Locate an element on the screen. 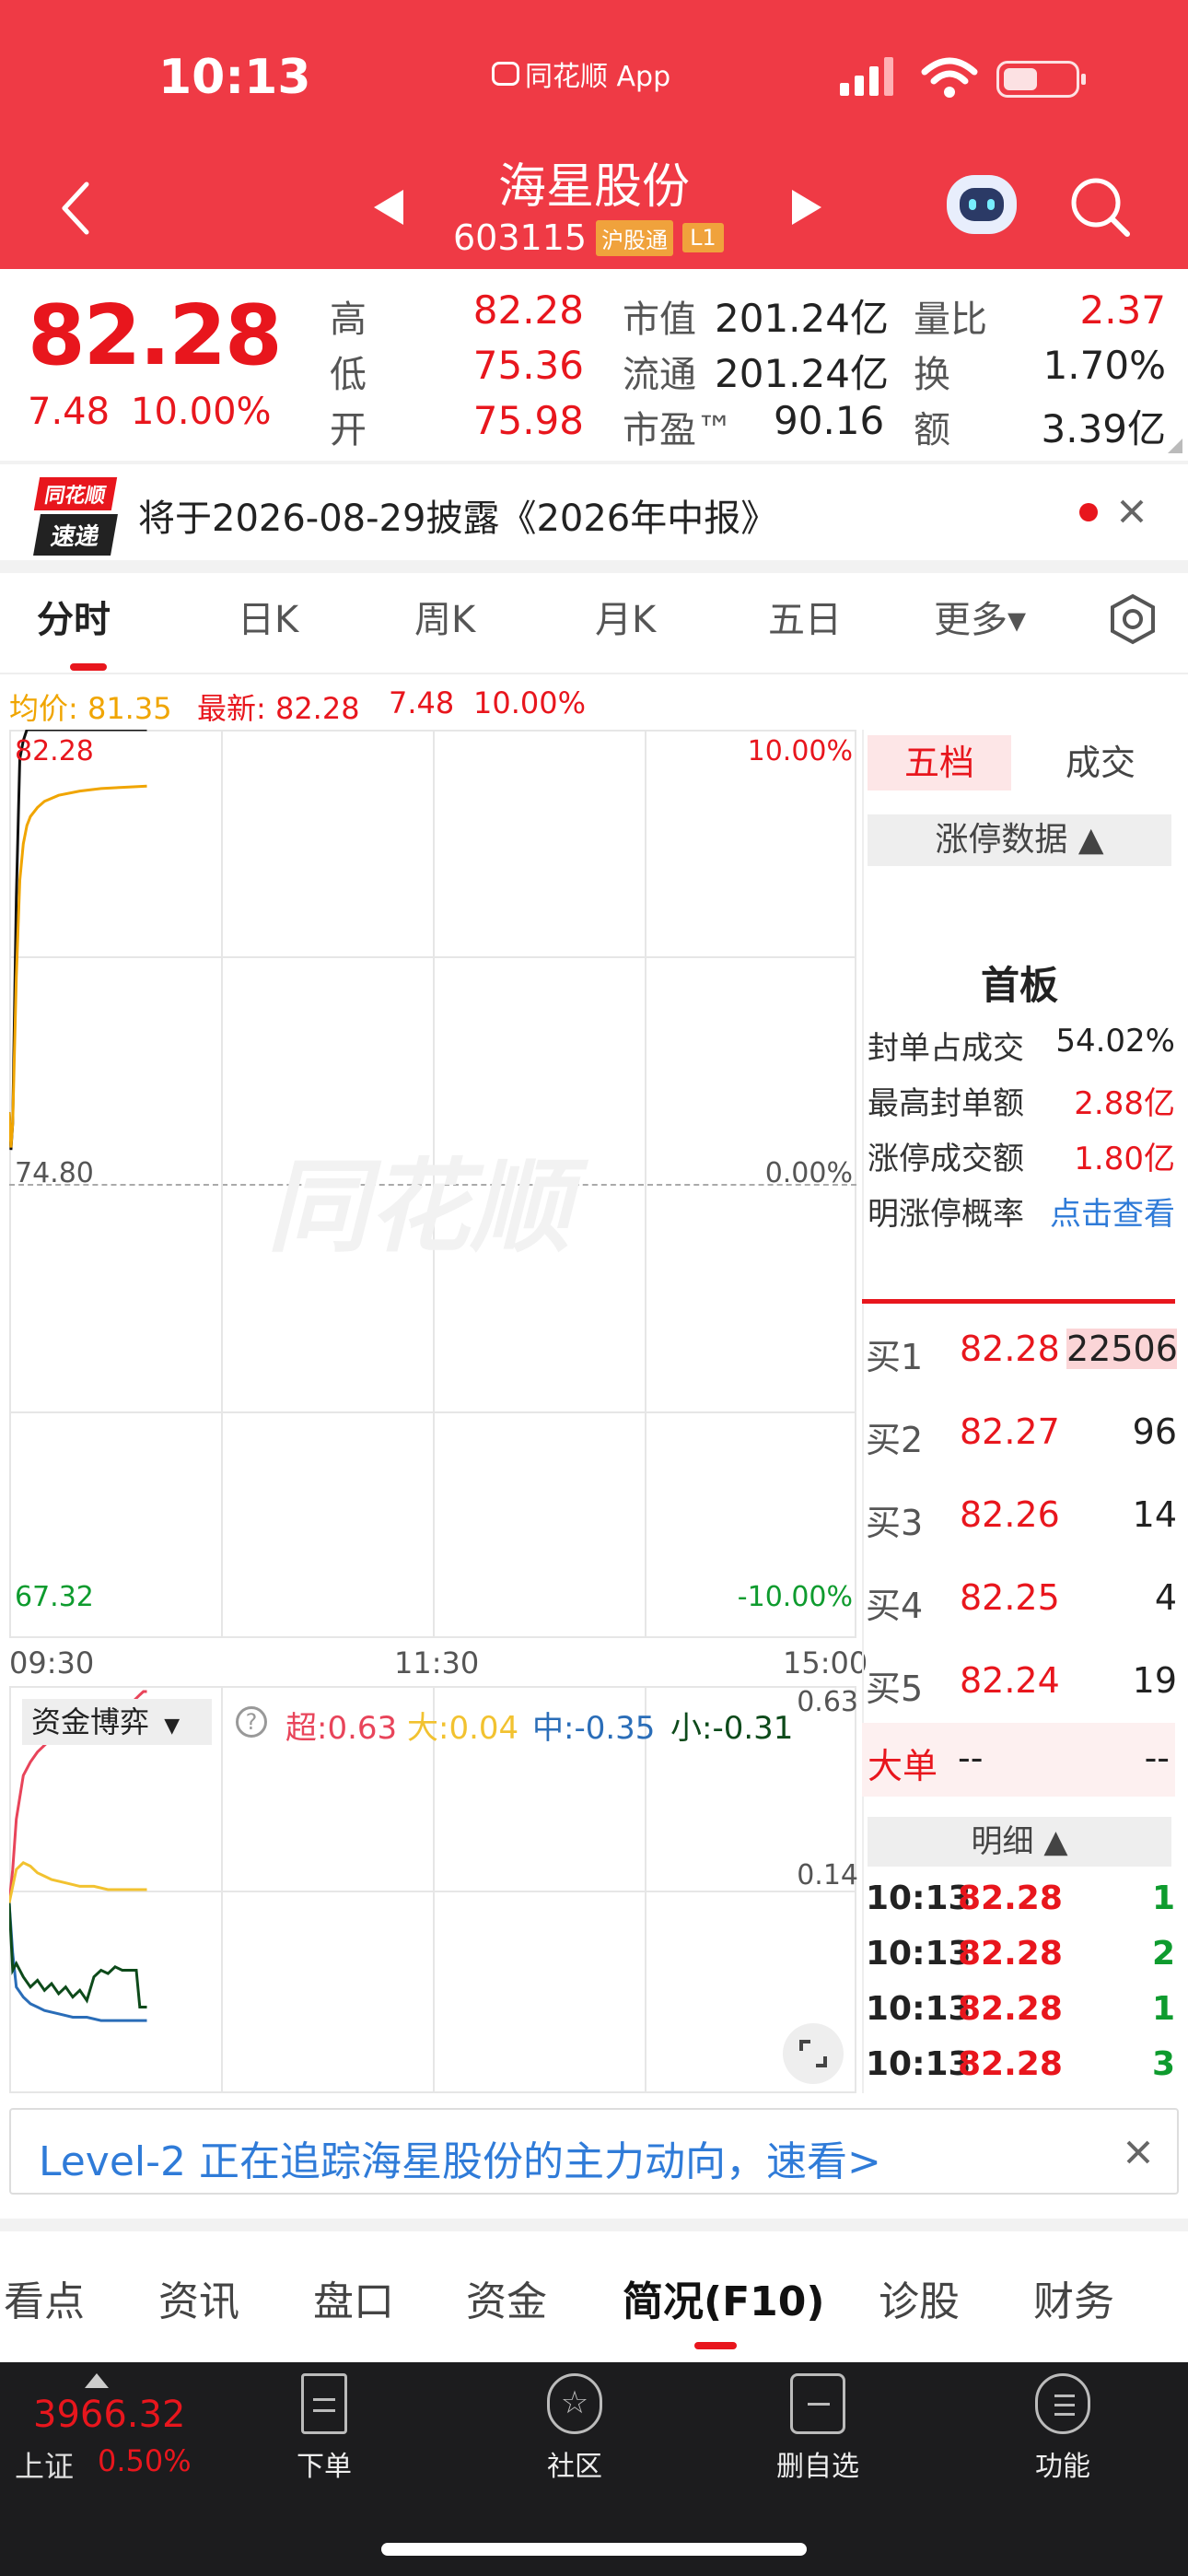  notice-logo: 同花顺 速递 is located at coordinates (76, 516).